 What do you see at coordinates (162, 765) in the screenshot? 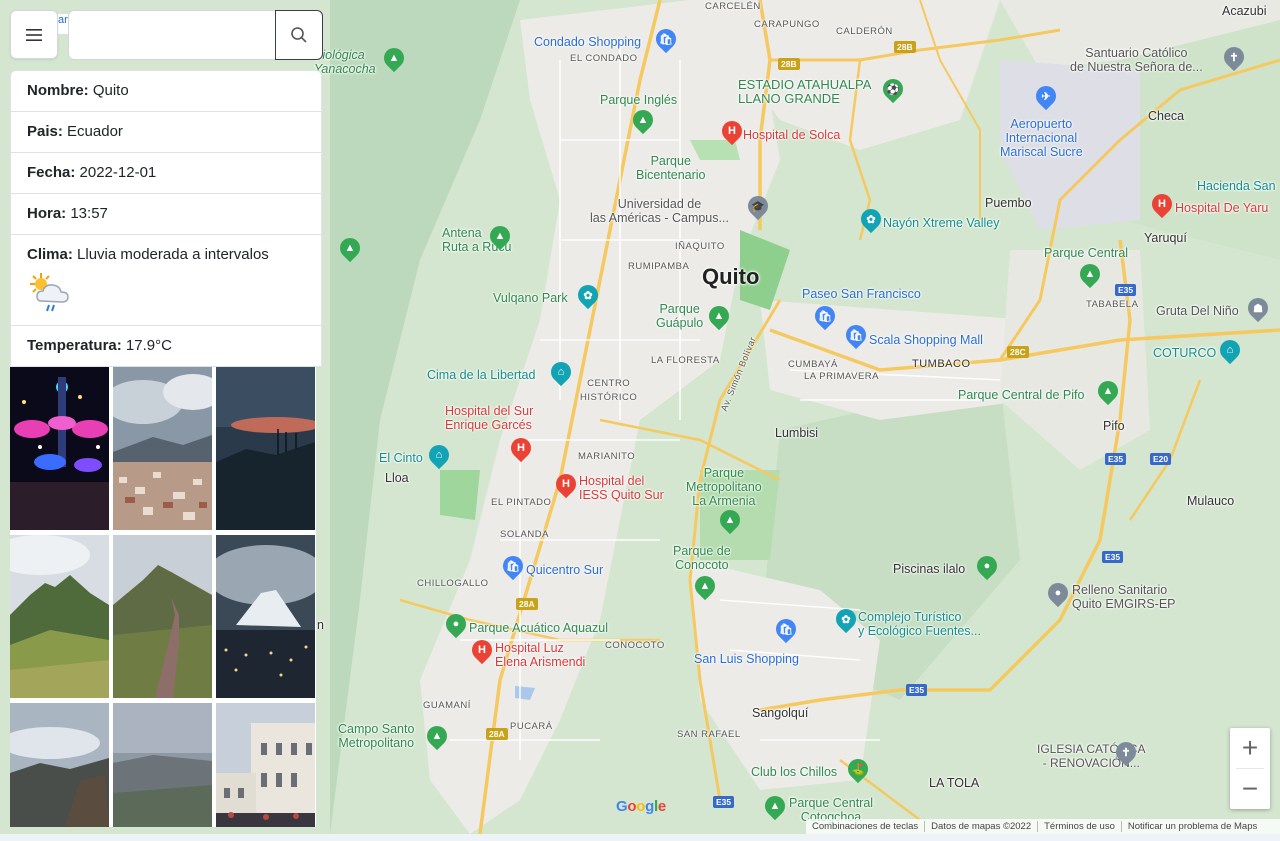
I see `gallery-photo-hazy-valley` at bounding box center [162, 765].